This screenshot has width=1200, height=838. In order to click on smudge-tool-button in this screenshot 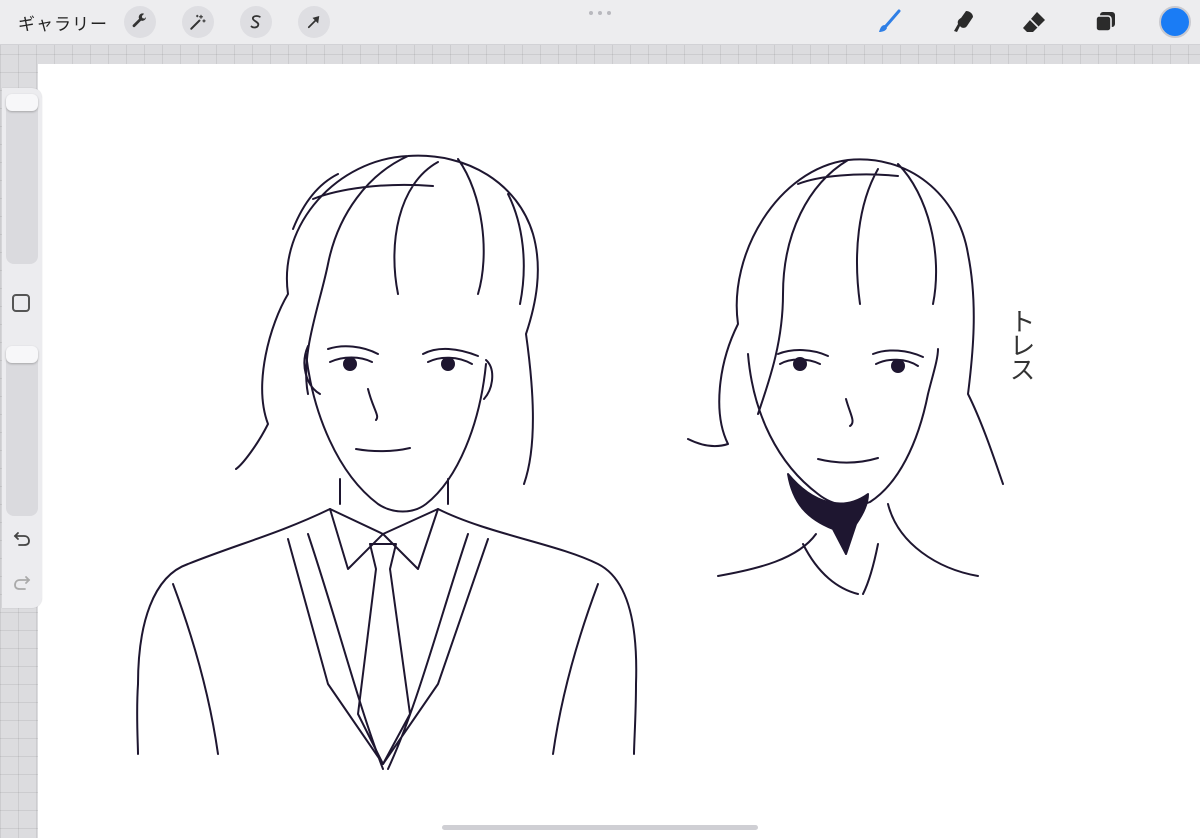, I will do `click(963, 22)`.